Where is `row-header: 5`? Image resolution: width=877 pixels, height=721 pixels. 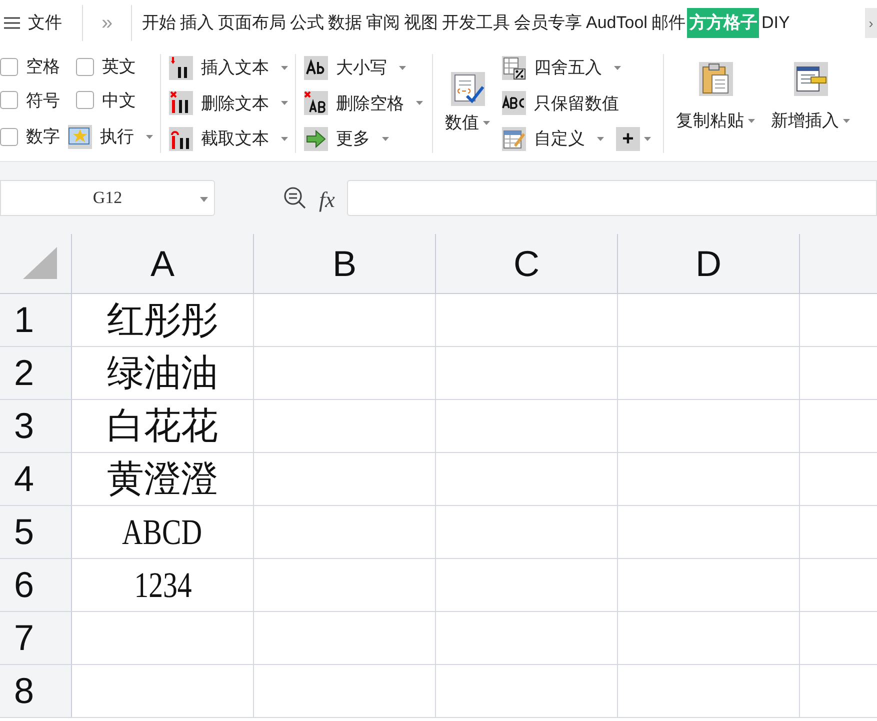 row-header: 5 is located at coordinates (36, 532).